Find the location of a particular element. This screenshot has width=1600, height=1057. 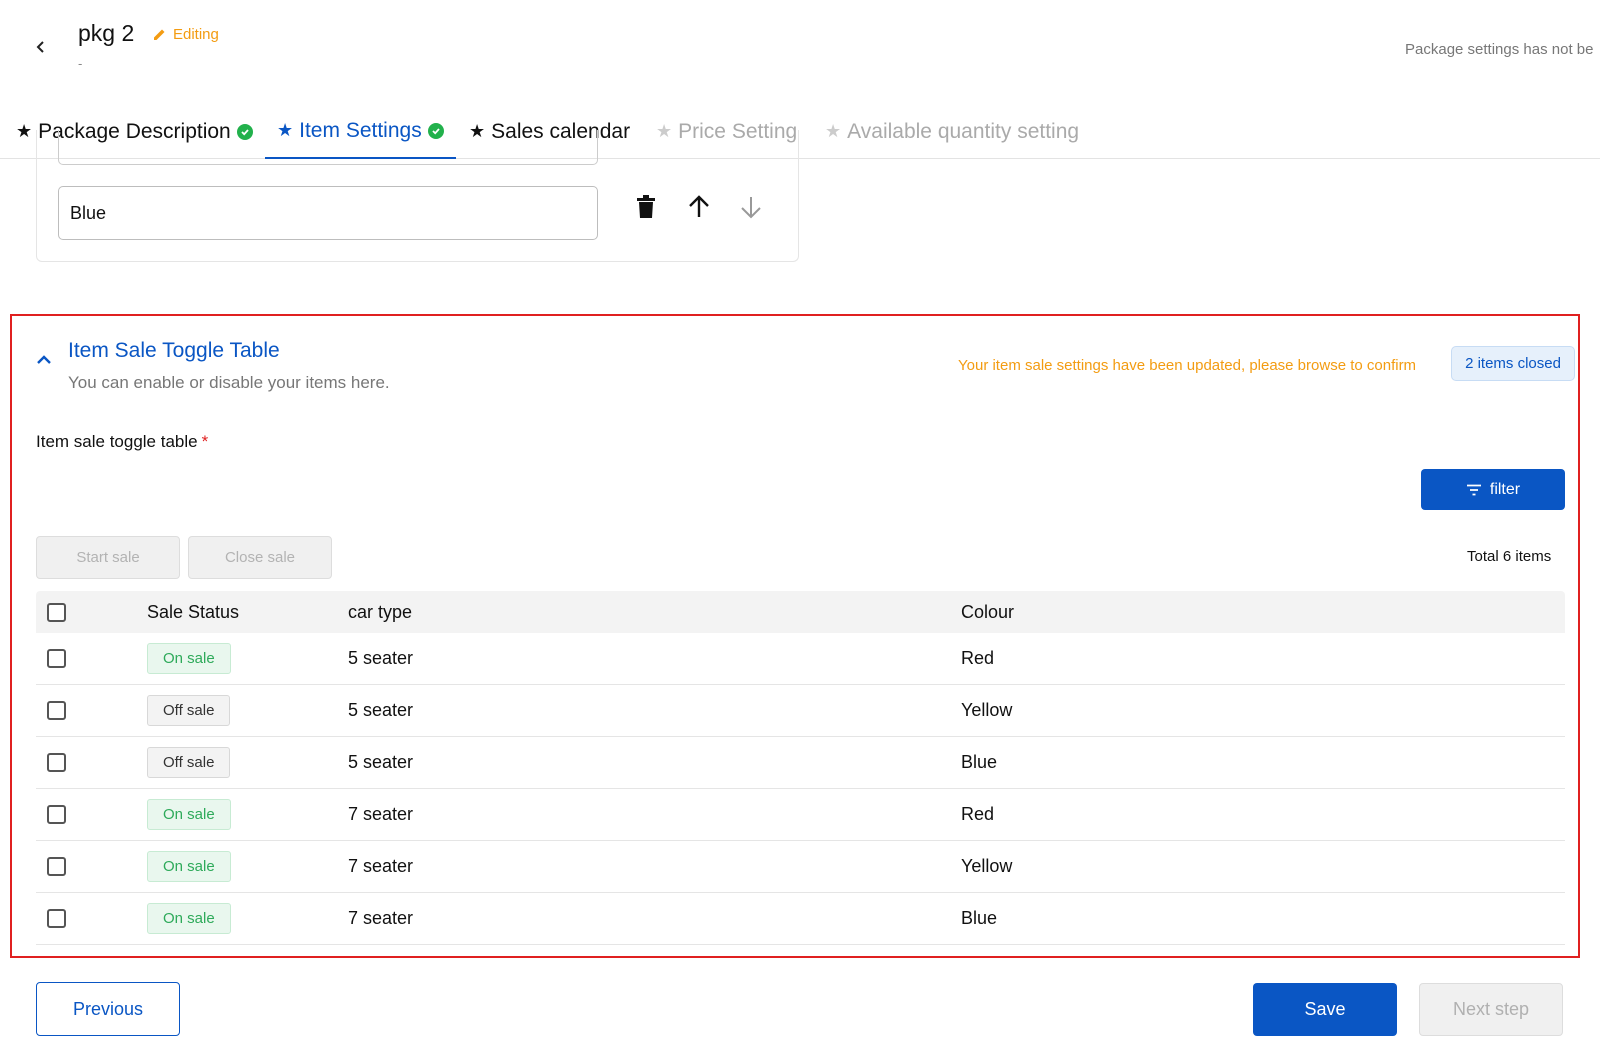

close-sale-button: Close sale is located at coordinates (260, 557).